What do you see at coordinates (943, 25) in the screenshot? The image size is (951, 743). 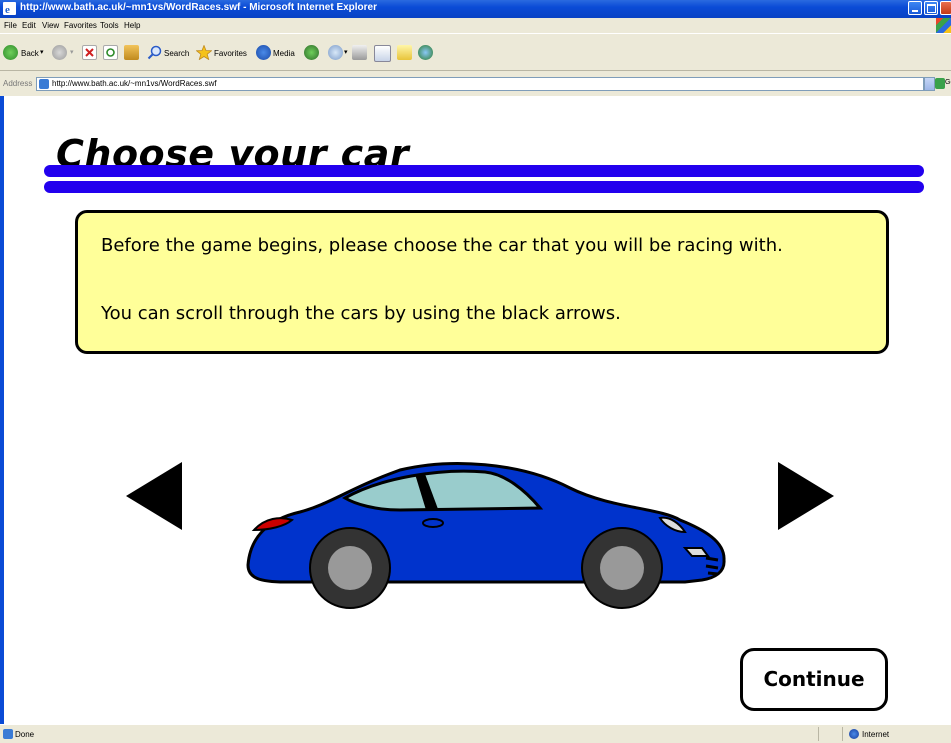 I see `windows-logo-icon` at bounding box center [943, 25].